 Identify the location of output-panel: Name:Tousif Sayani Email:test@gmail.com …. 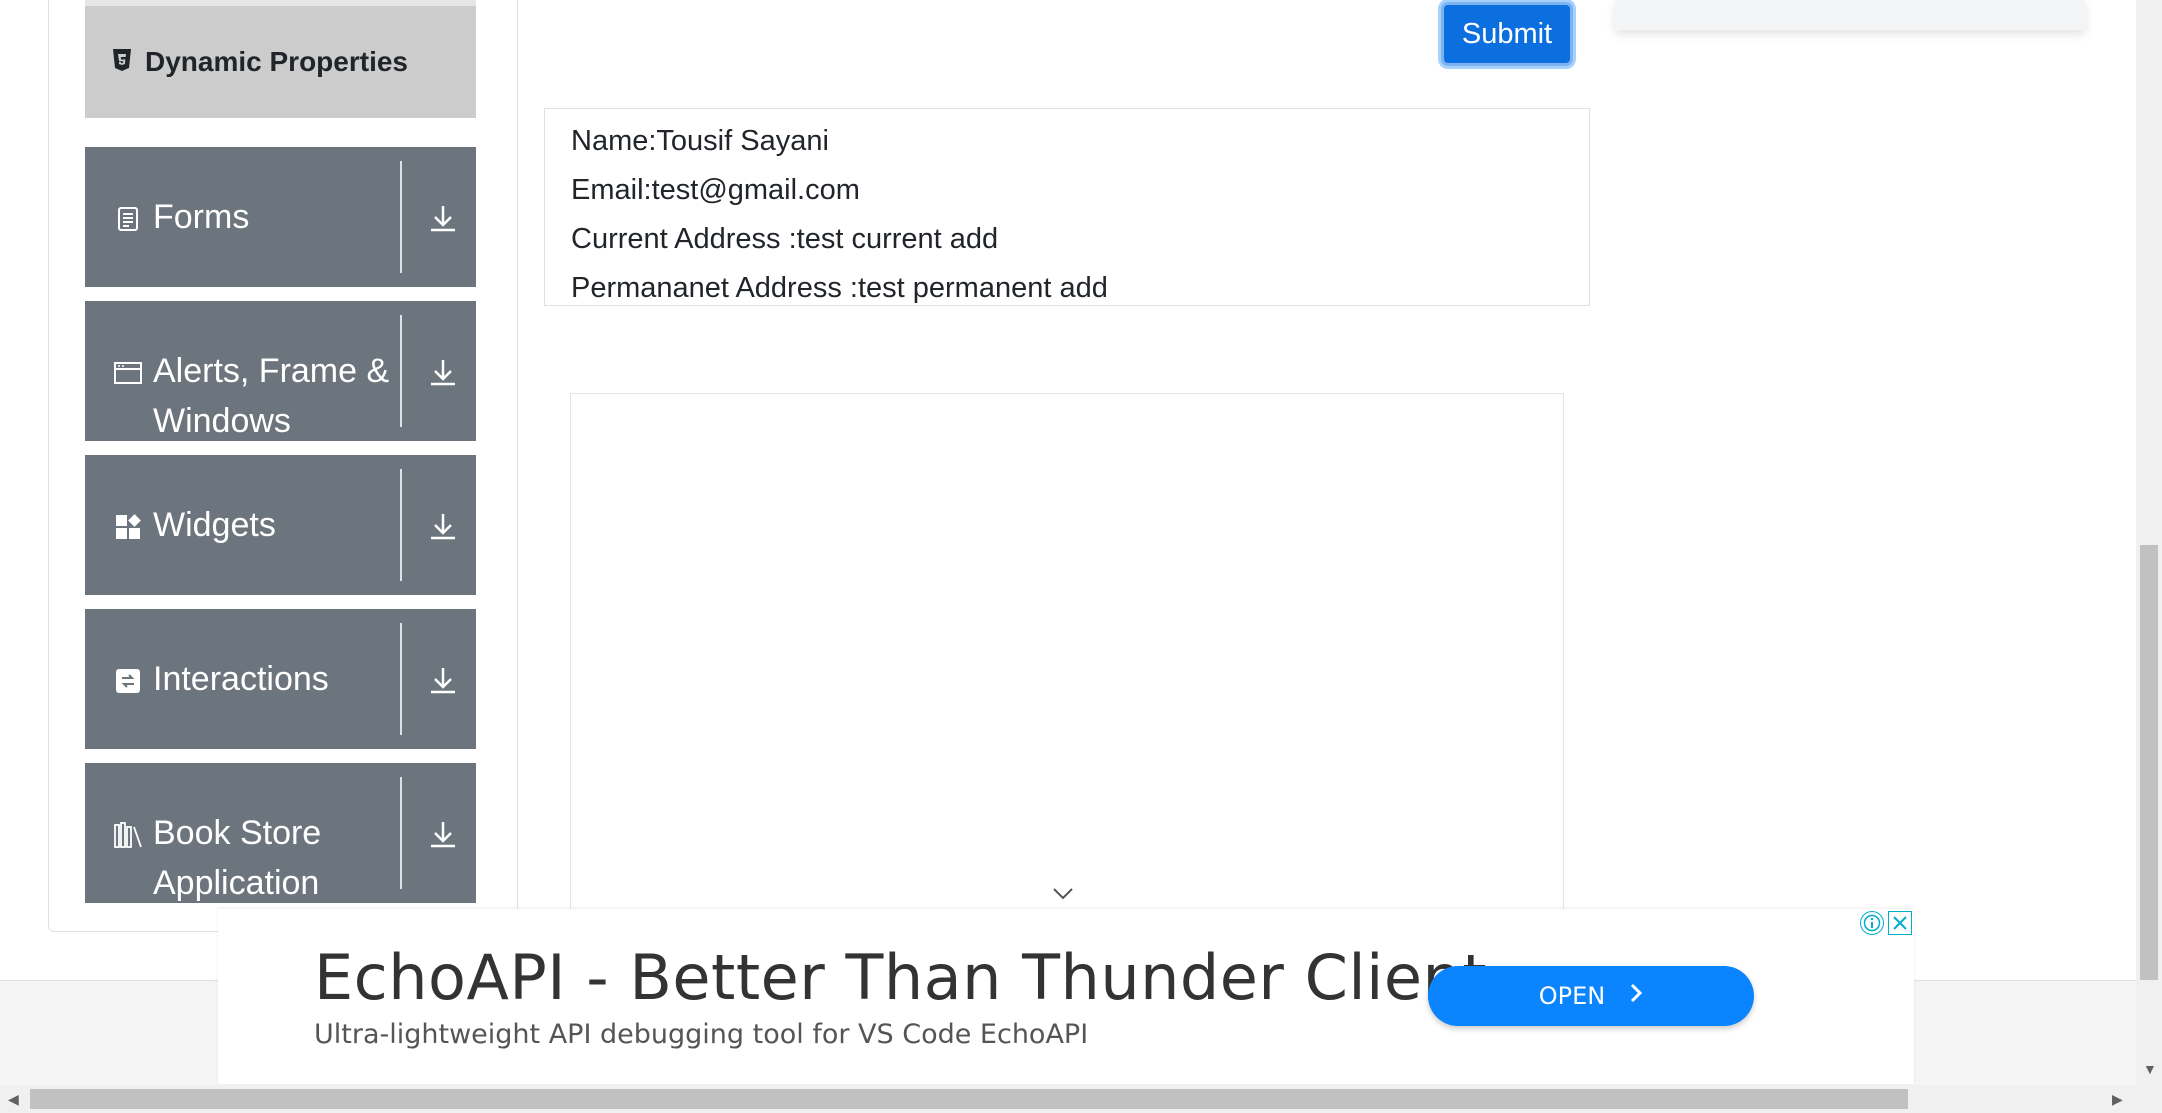
(1067, 207).